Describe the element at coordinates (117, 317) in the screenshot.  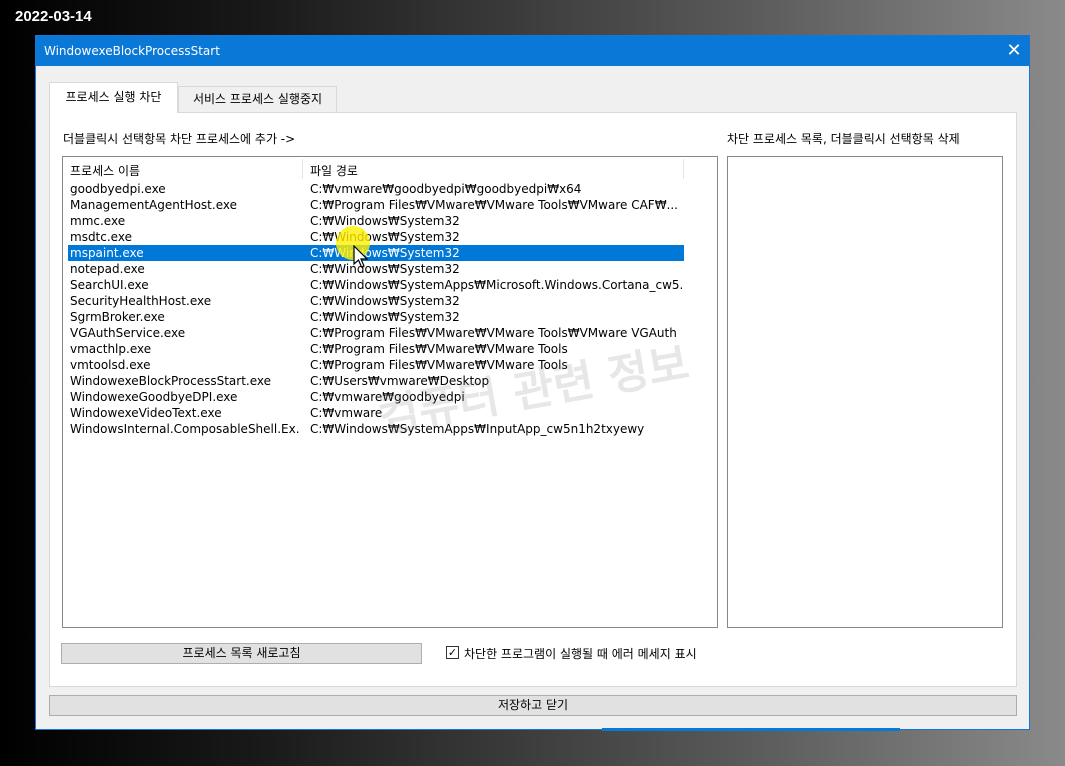
I see `process-name-cell: SgrmBroker.exe` at that location.